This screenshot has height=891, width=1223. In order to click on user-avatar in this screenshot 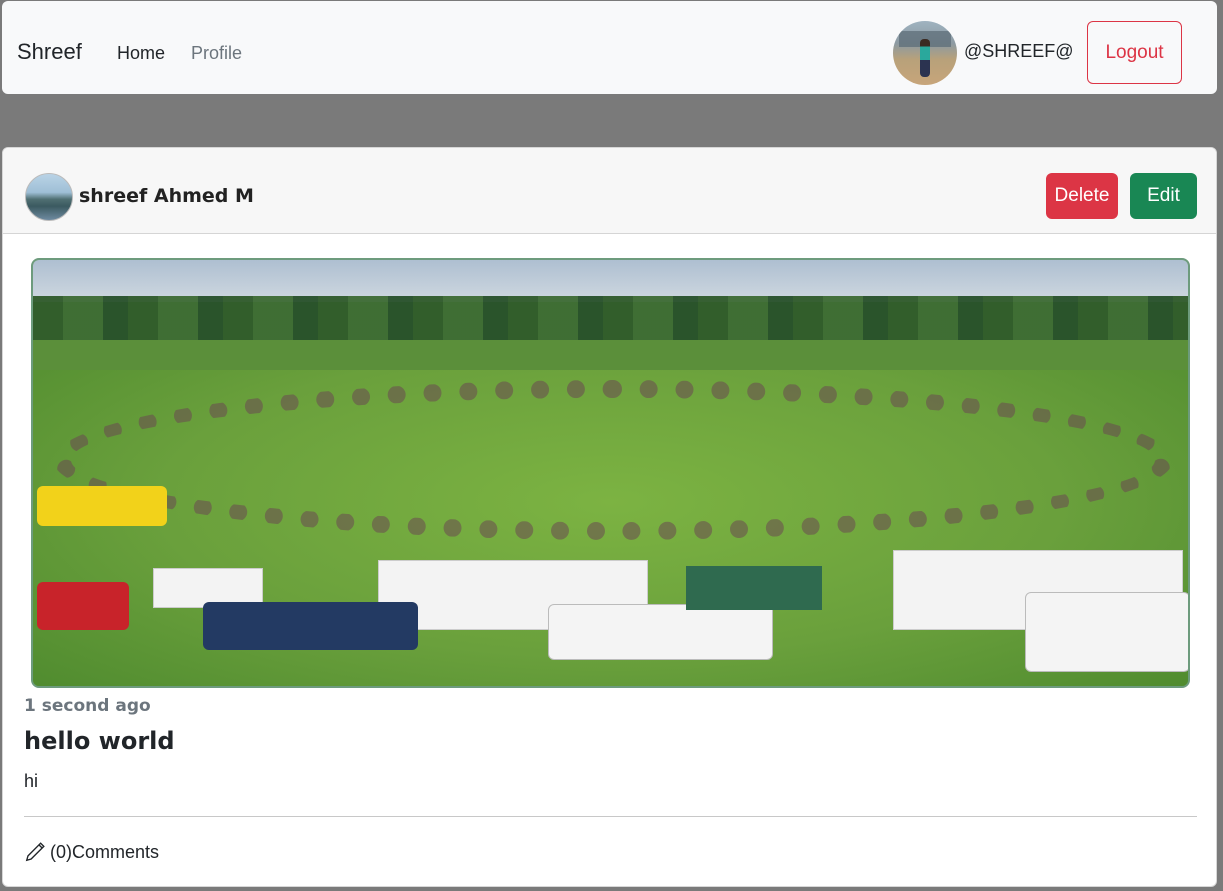, I will do `click(925, 53)`.